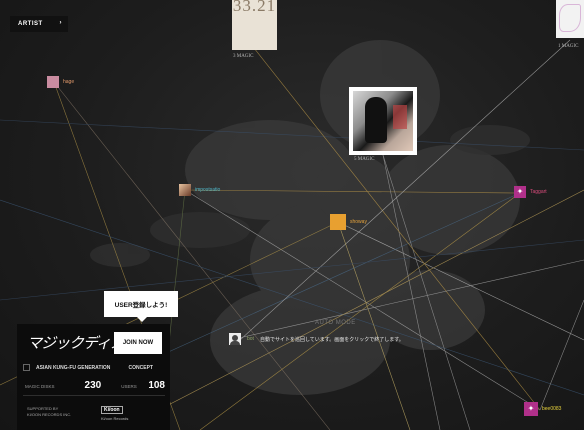 The image size is (584, 430). What do you see at coordinates (60, 23) in the screenshot?
I see `chevron-right-icon: ›` at bounding box center [60, 23].